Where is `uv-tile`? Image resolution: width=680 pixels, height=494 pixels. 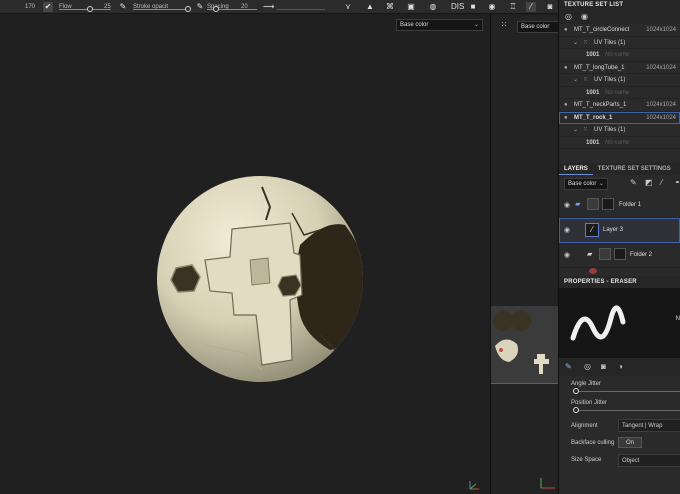
uv-tile is located at coordinates (524, 344).